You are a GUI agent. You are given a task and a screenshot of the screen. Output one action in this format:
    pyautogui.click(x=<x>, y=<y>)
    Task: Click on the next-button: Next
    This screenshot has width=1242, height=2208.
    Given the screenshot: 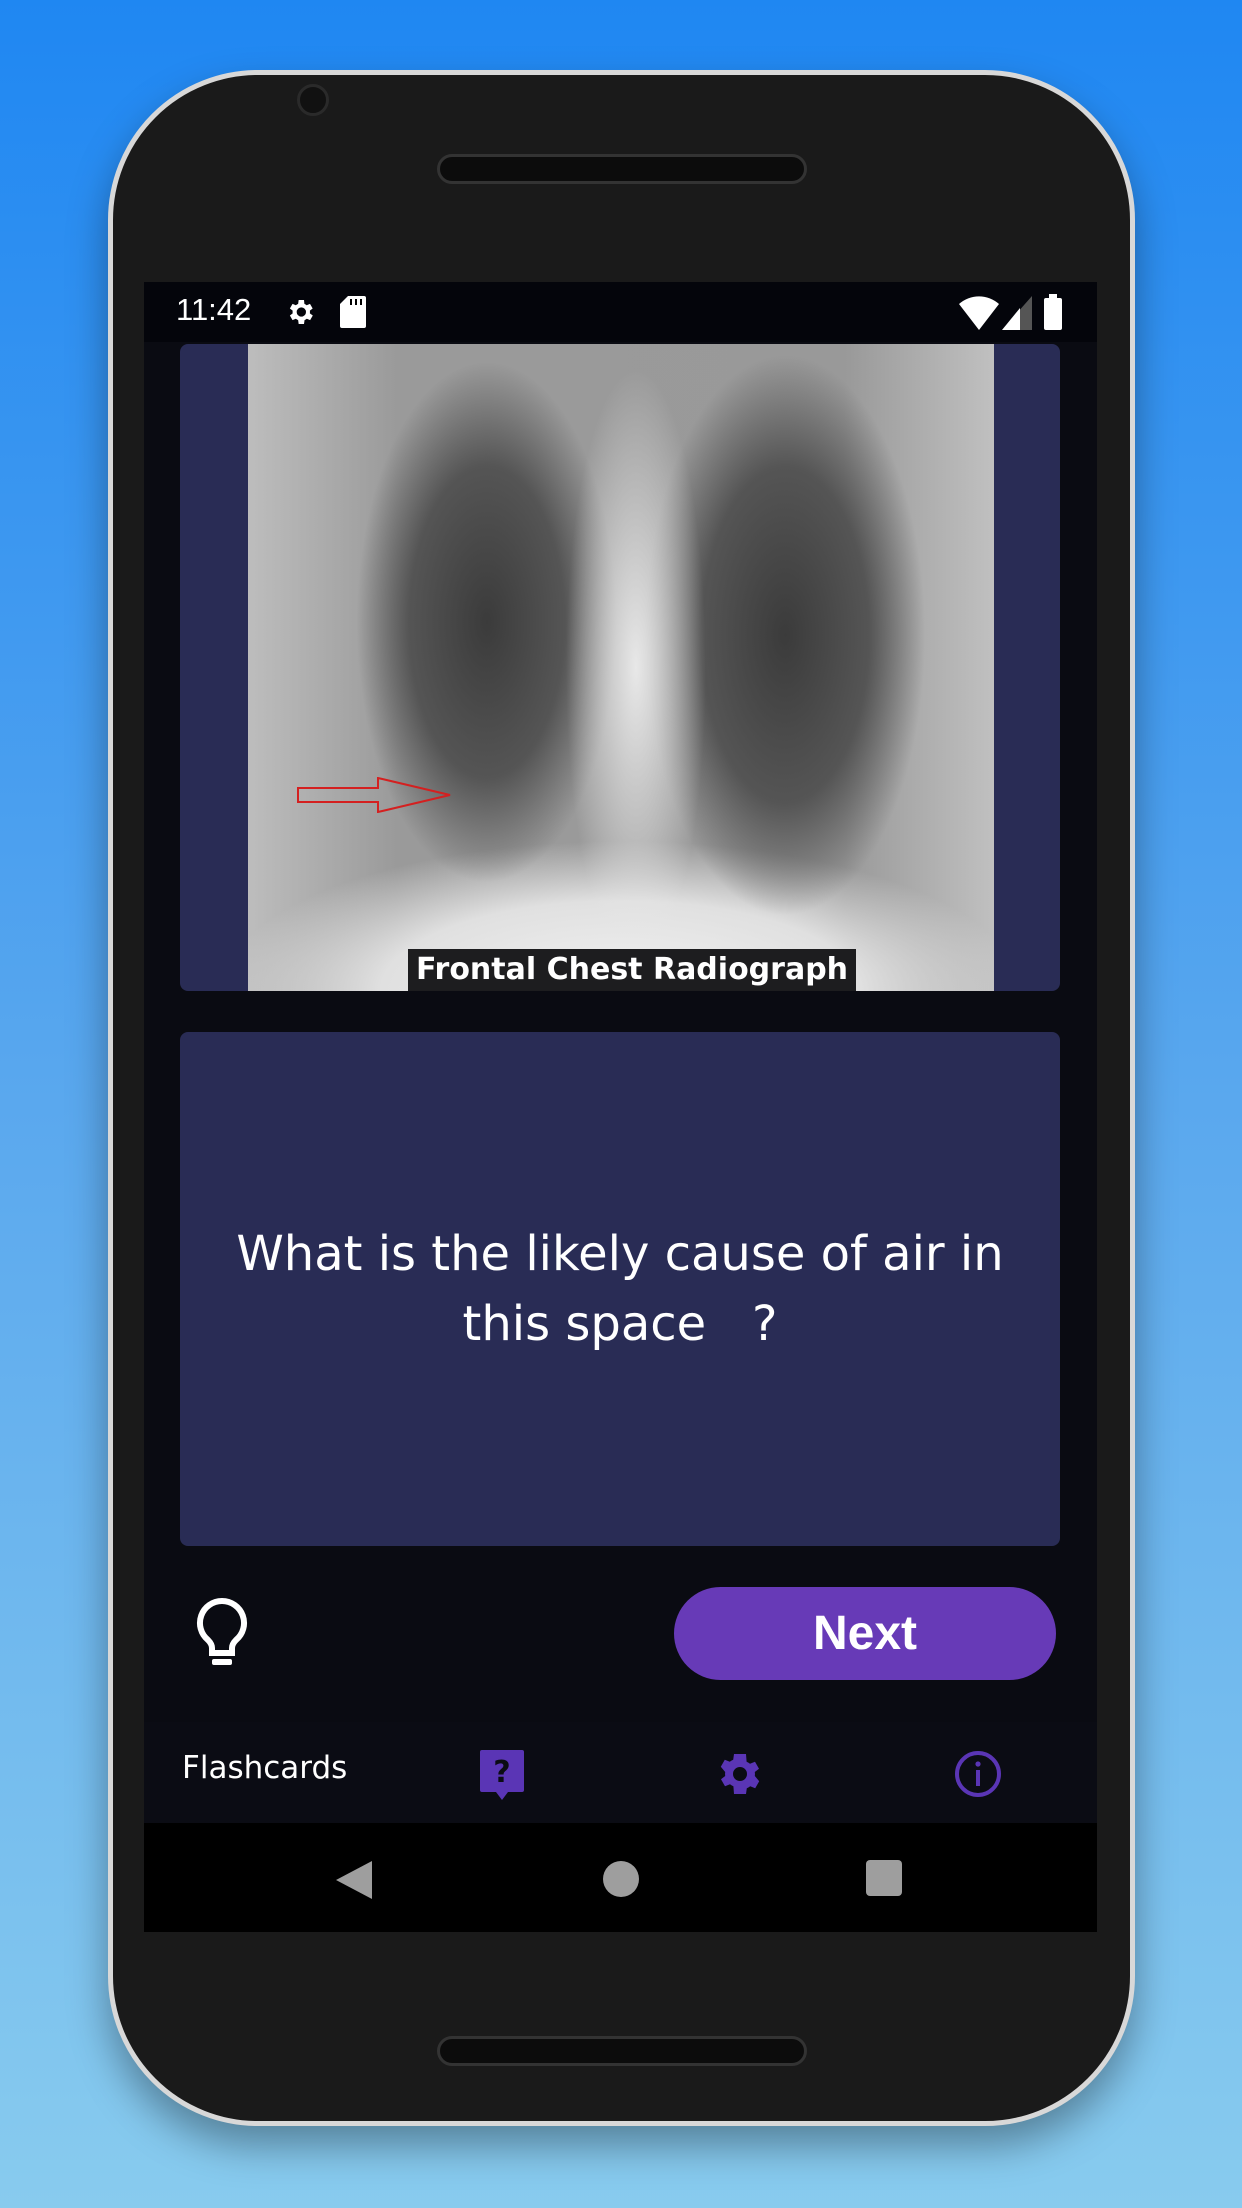 What is the action you would take?
    pyautogui.click(x=865, y=1633)
    